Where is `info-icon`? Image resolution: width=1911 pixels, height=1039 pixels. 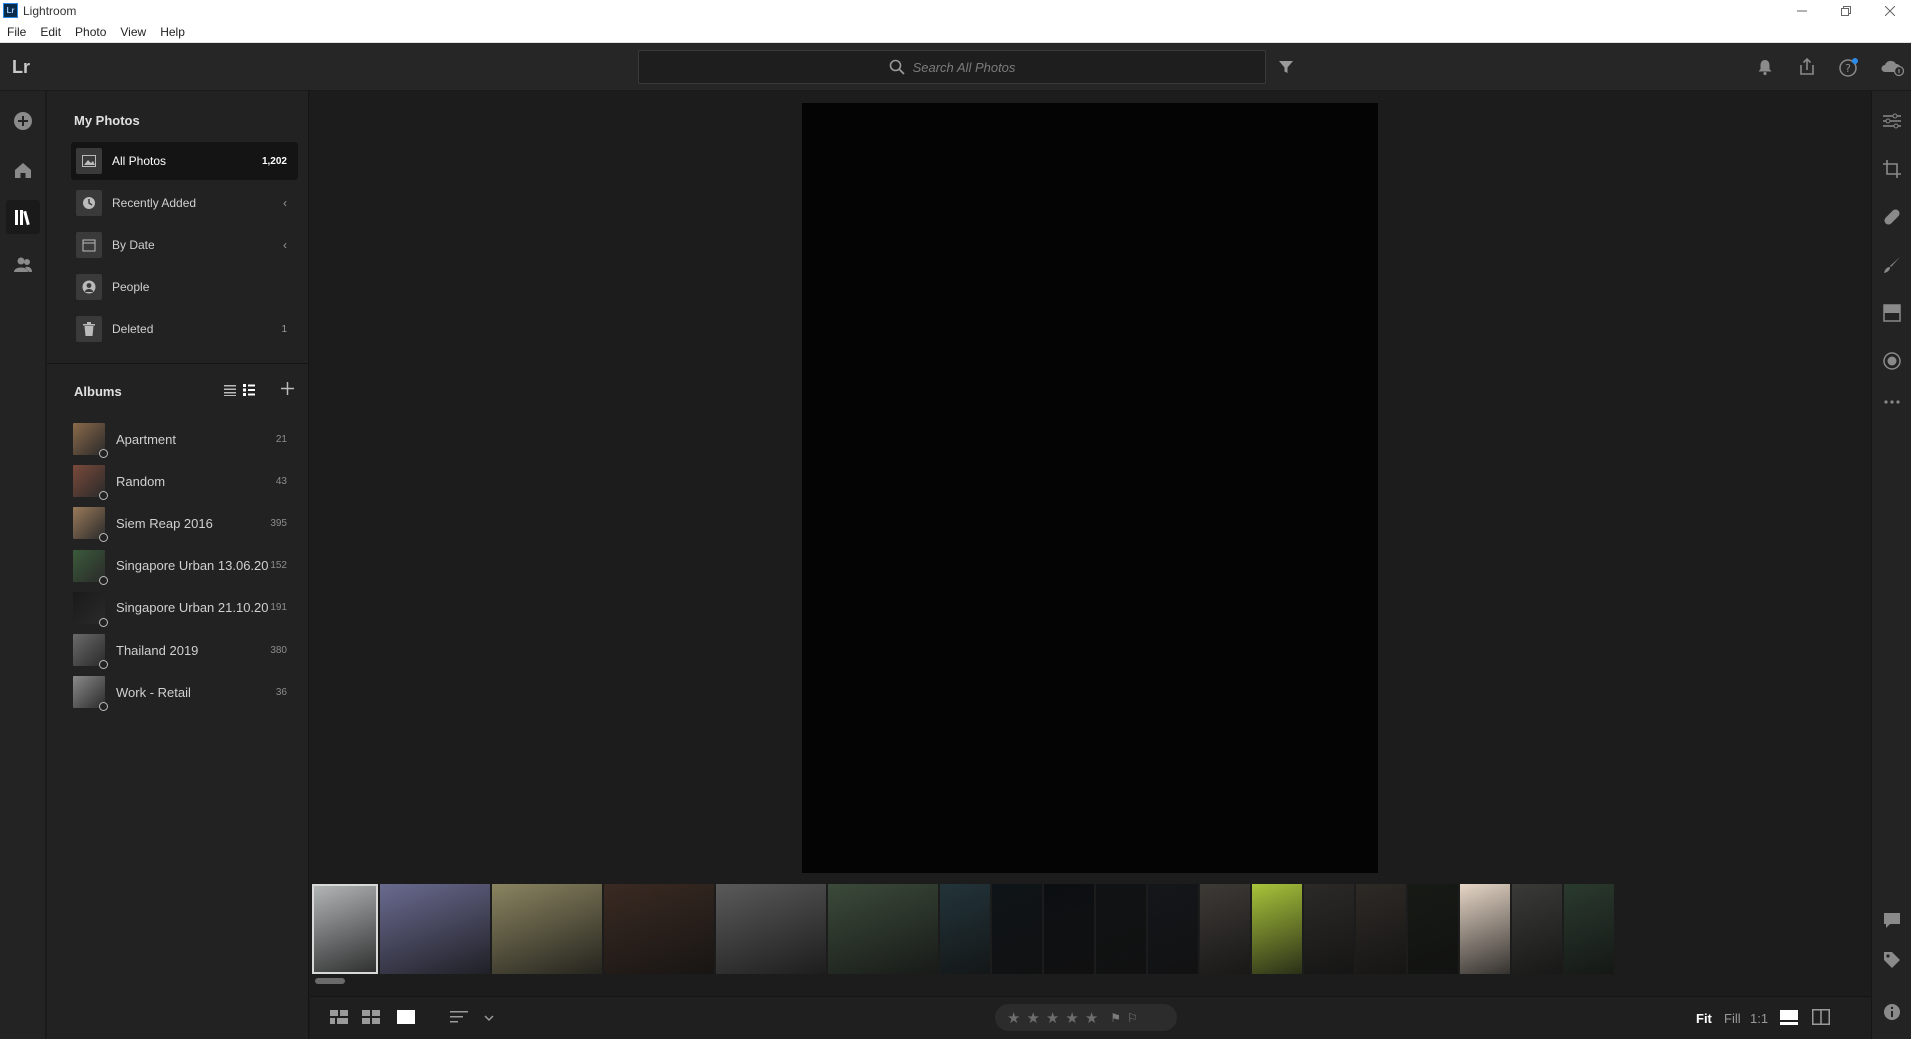 info-icon is located at coordinates (1892, 1012).